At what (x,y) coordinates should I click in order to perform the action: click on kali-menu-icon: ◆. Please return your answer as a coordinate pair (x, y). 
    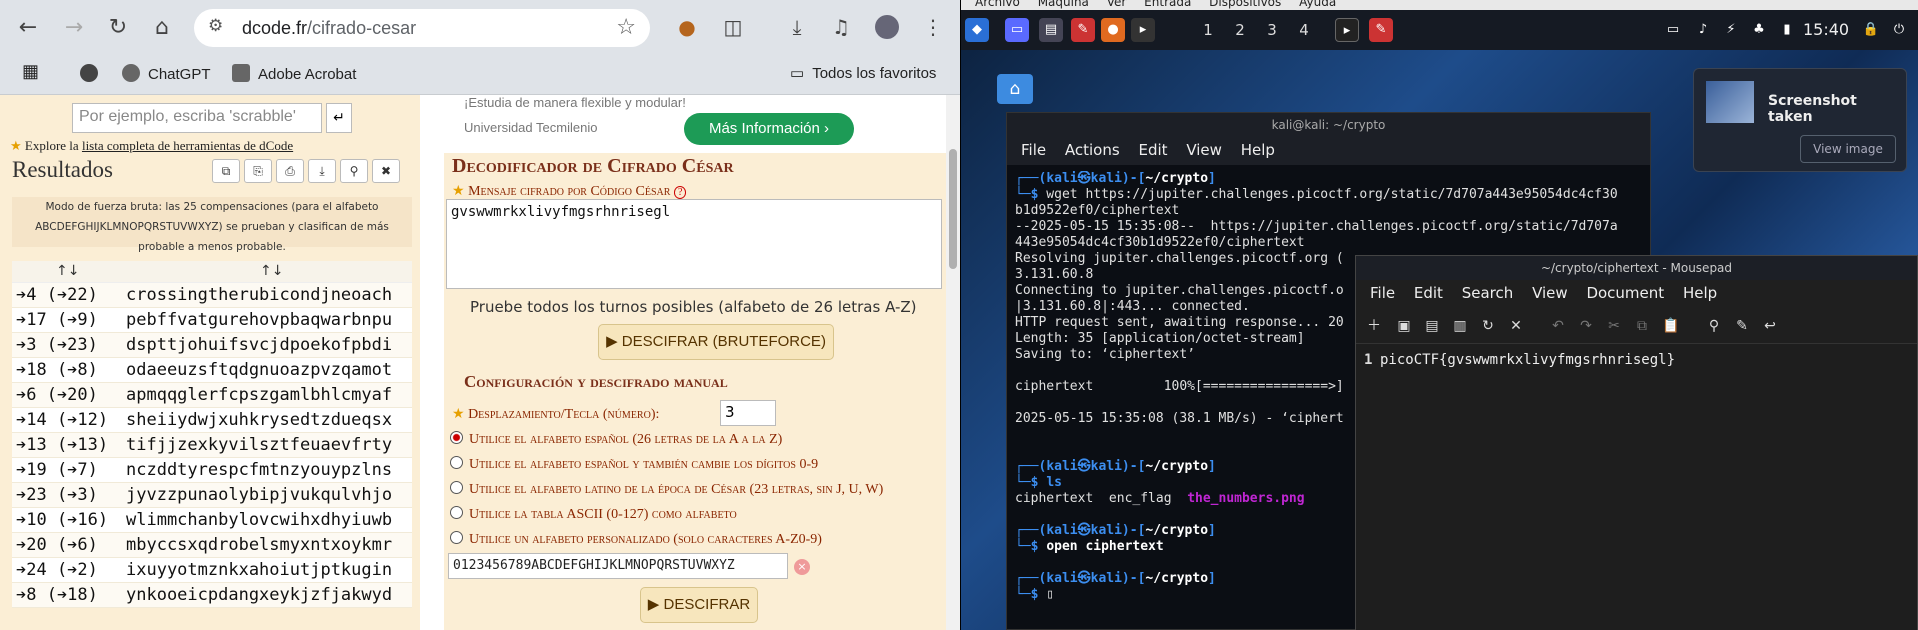
    Looking at the image, I should click on (977, 30).